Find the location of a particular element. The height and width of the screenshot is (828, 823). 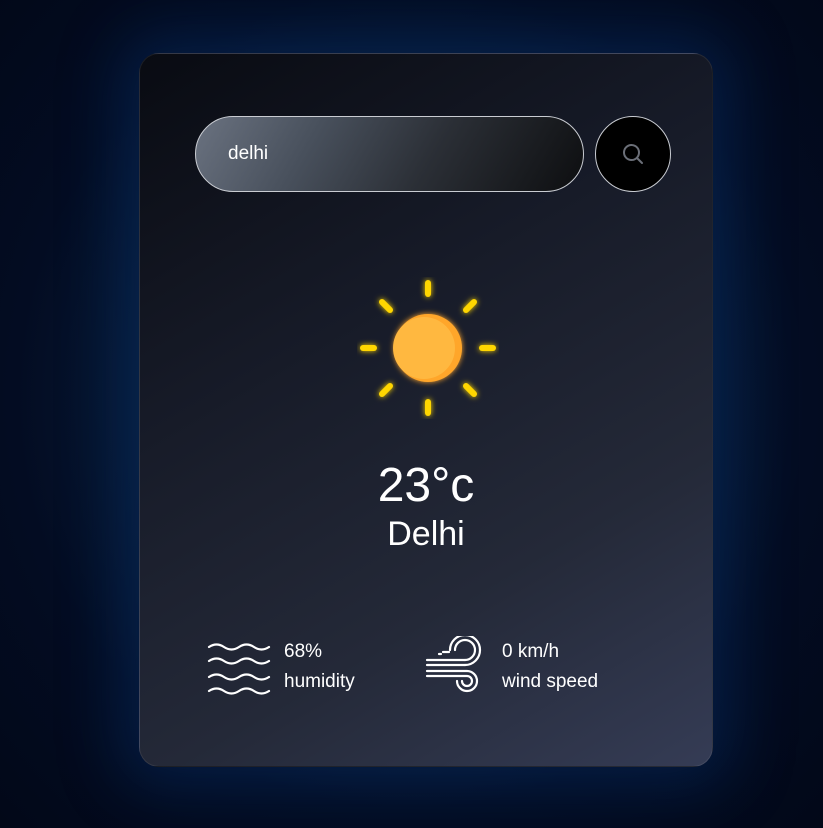

humidity-label: humidity is located at coordinates (319, 681).